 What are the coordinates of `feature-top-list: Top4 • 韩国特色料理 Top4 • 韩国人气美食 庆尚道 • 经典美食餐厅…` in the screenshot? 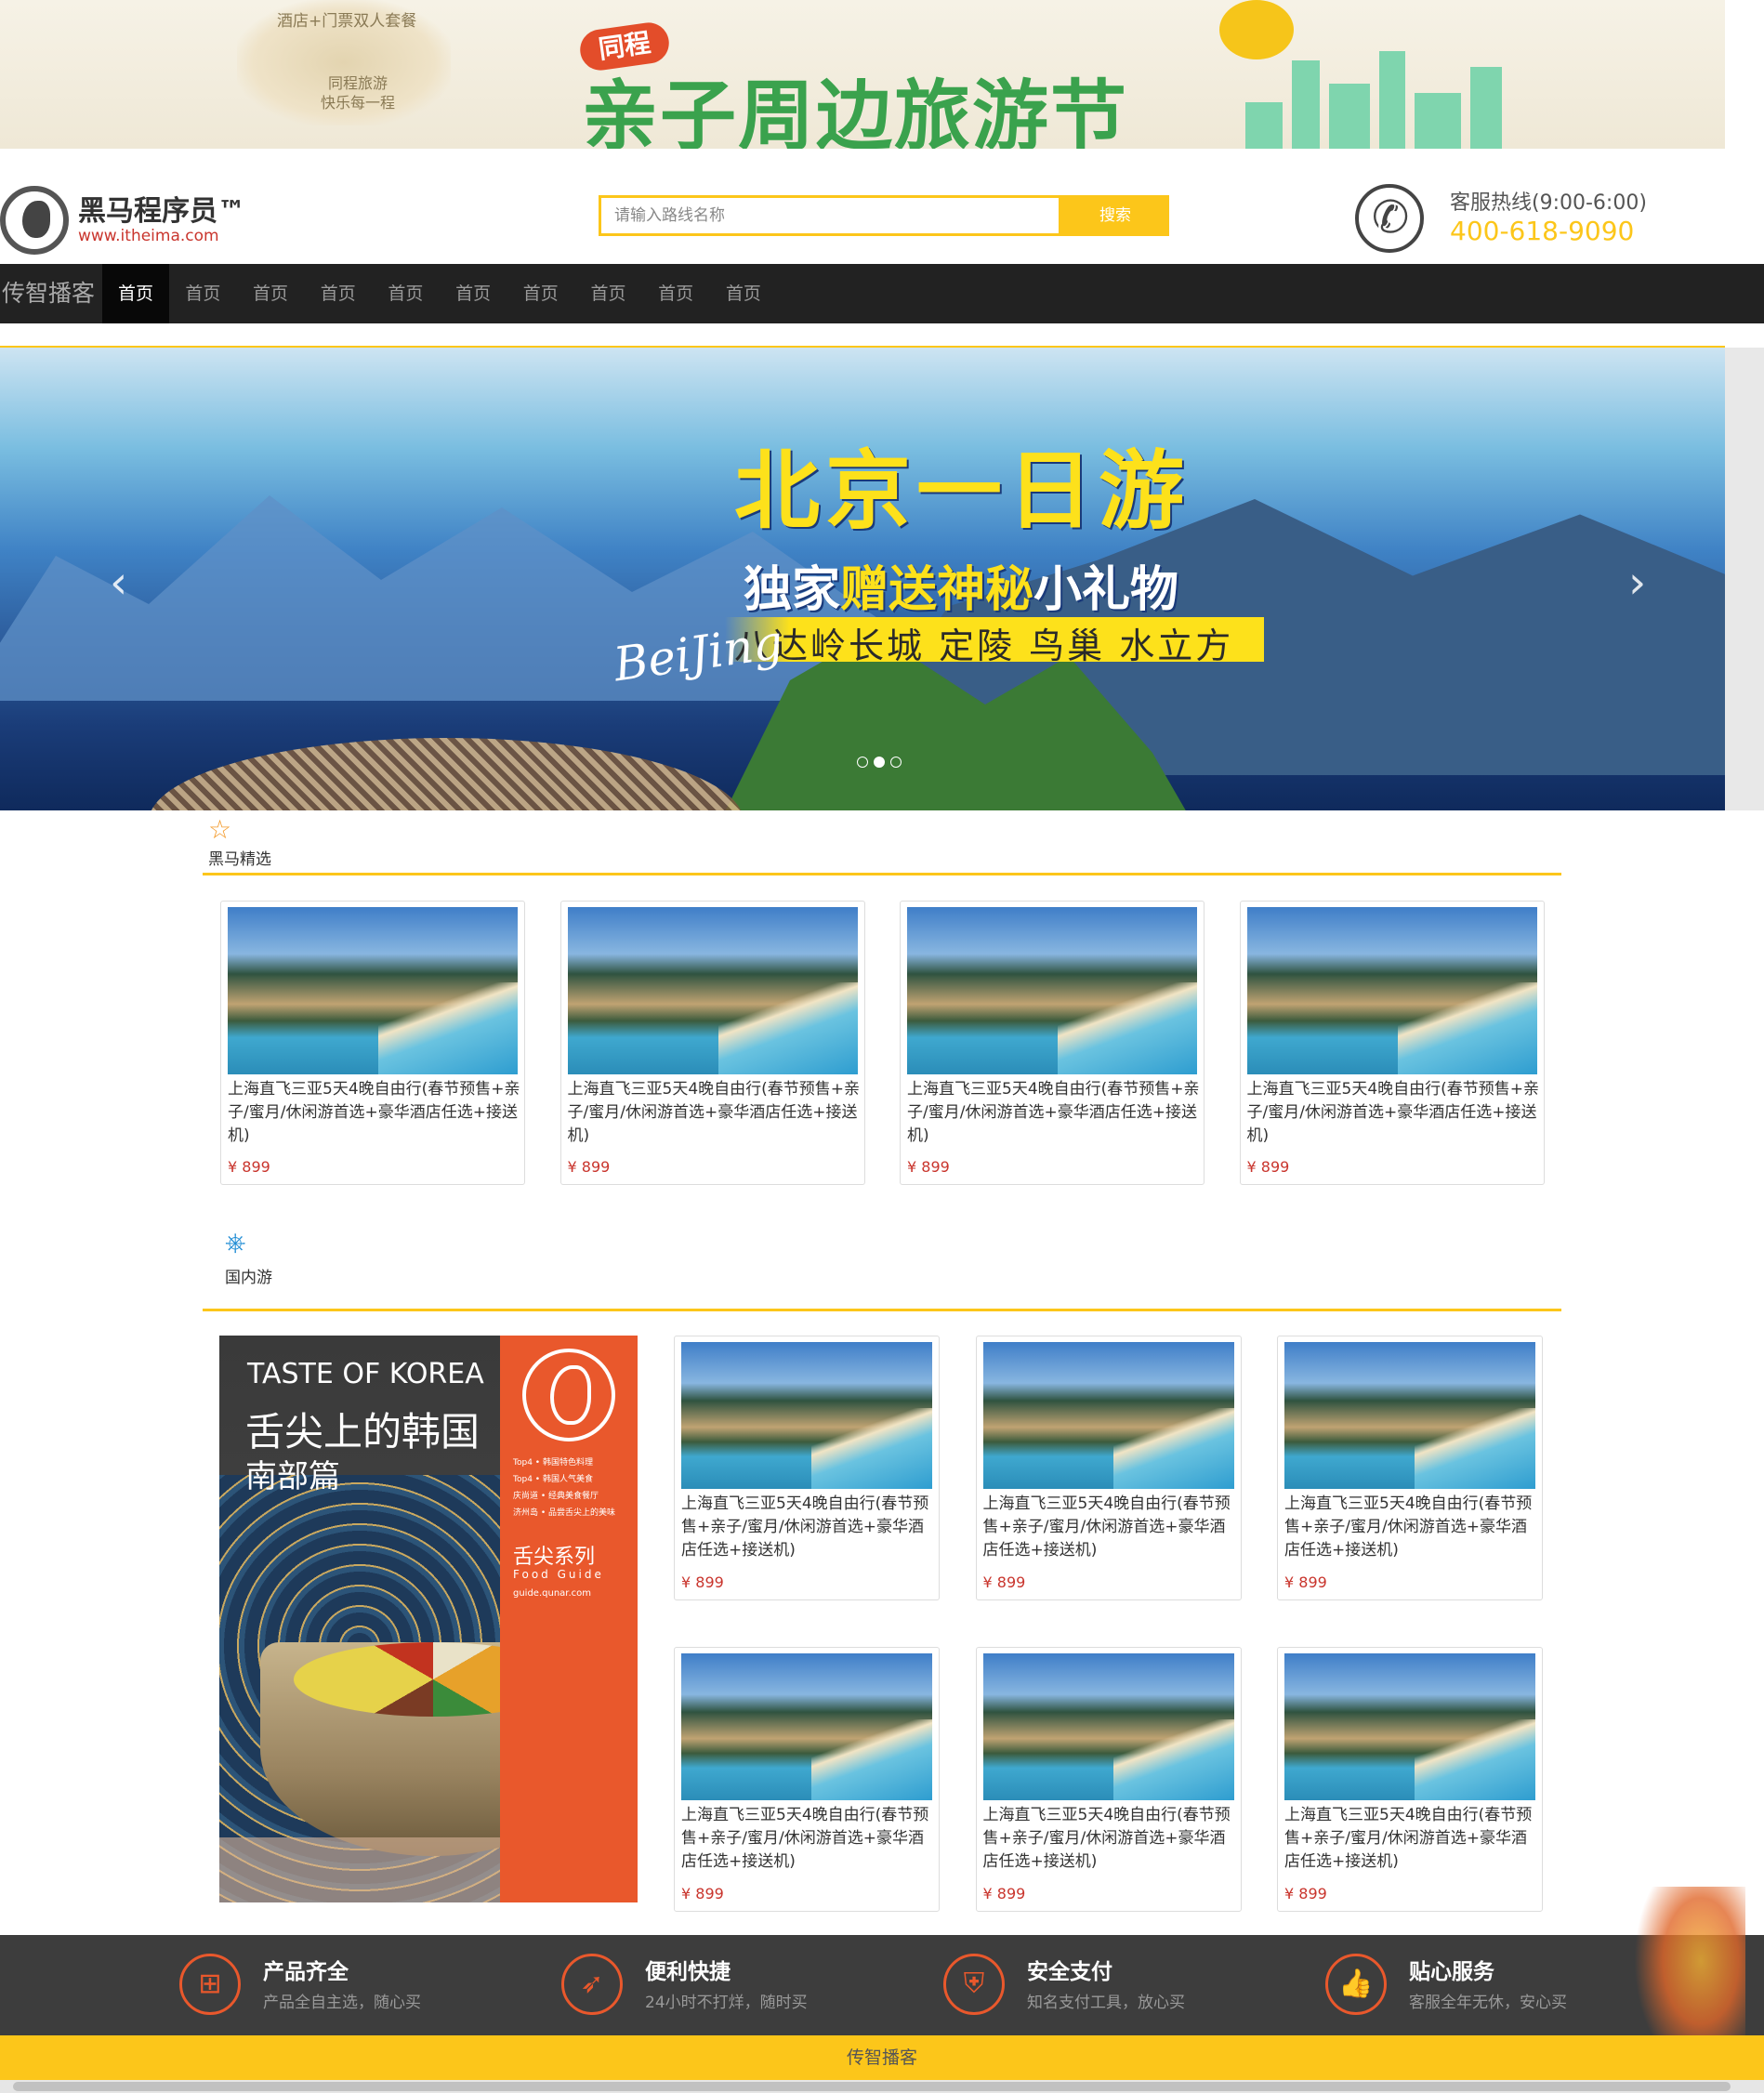 It's located at (564, 1488).